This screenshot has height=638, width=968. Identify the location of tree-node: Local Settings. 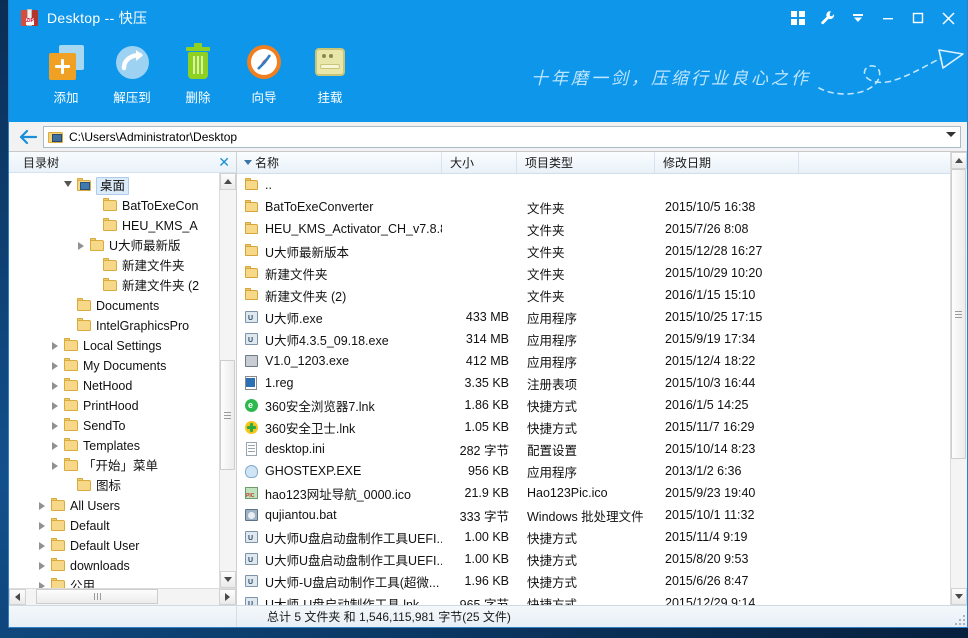
(114, 346).